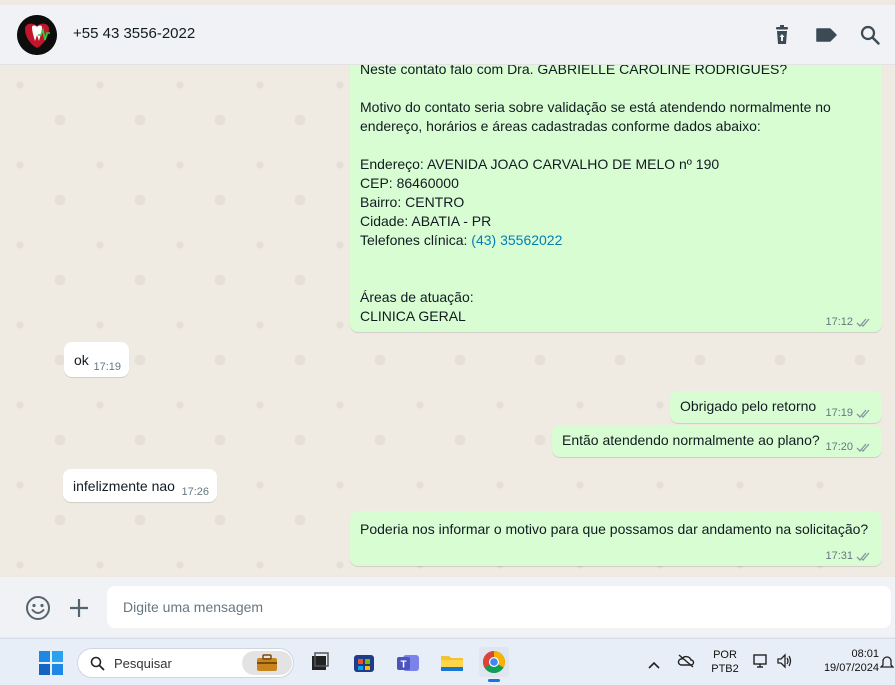 This screenshot has width=895, height=685. I want to click on active-indicator, so click(494, 680).